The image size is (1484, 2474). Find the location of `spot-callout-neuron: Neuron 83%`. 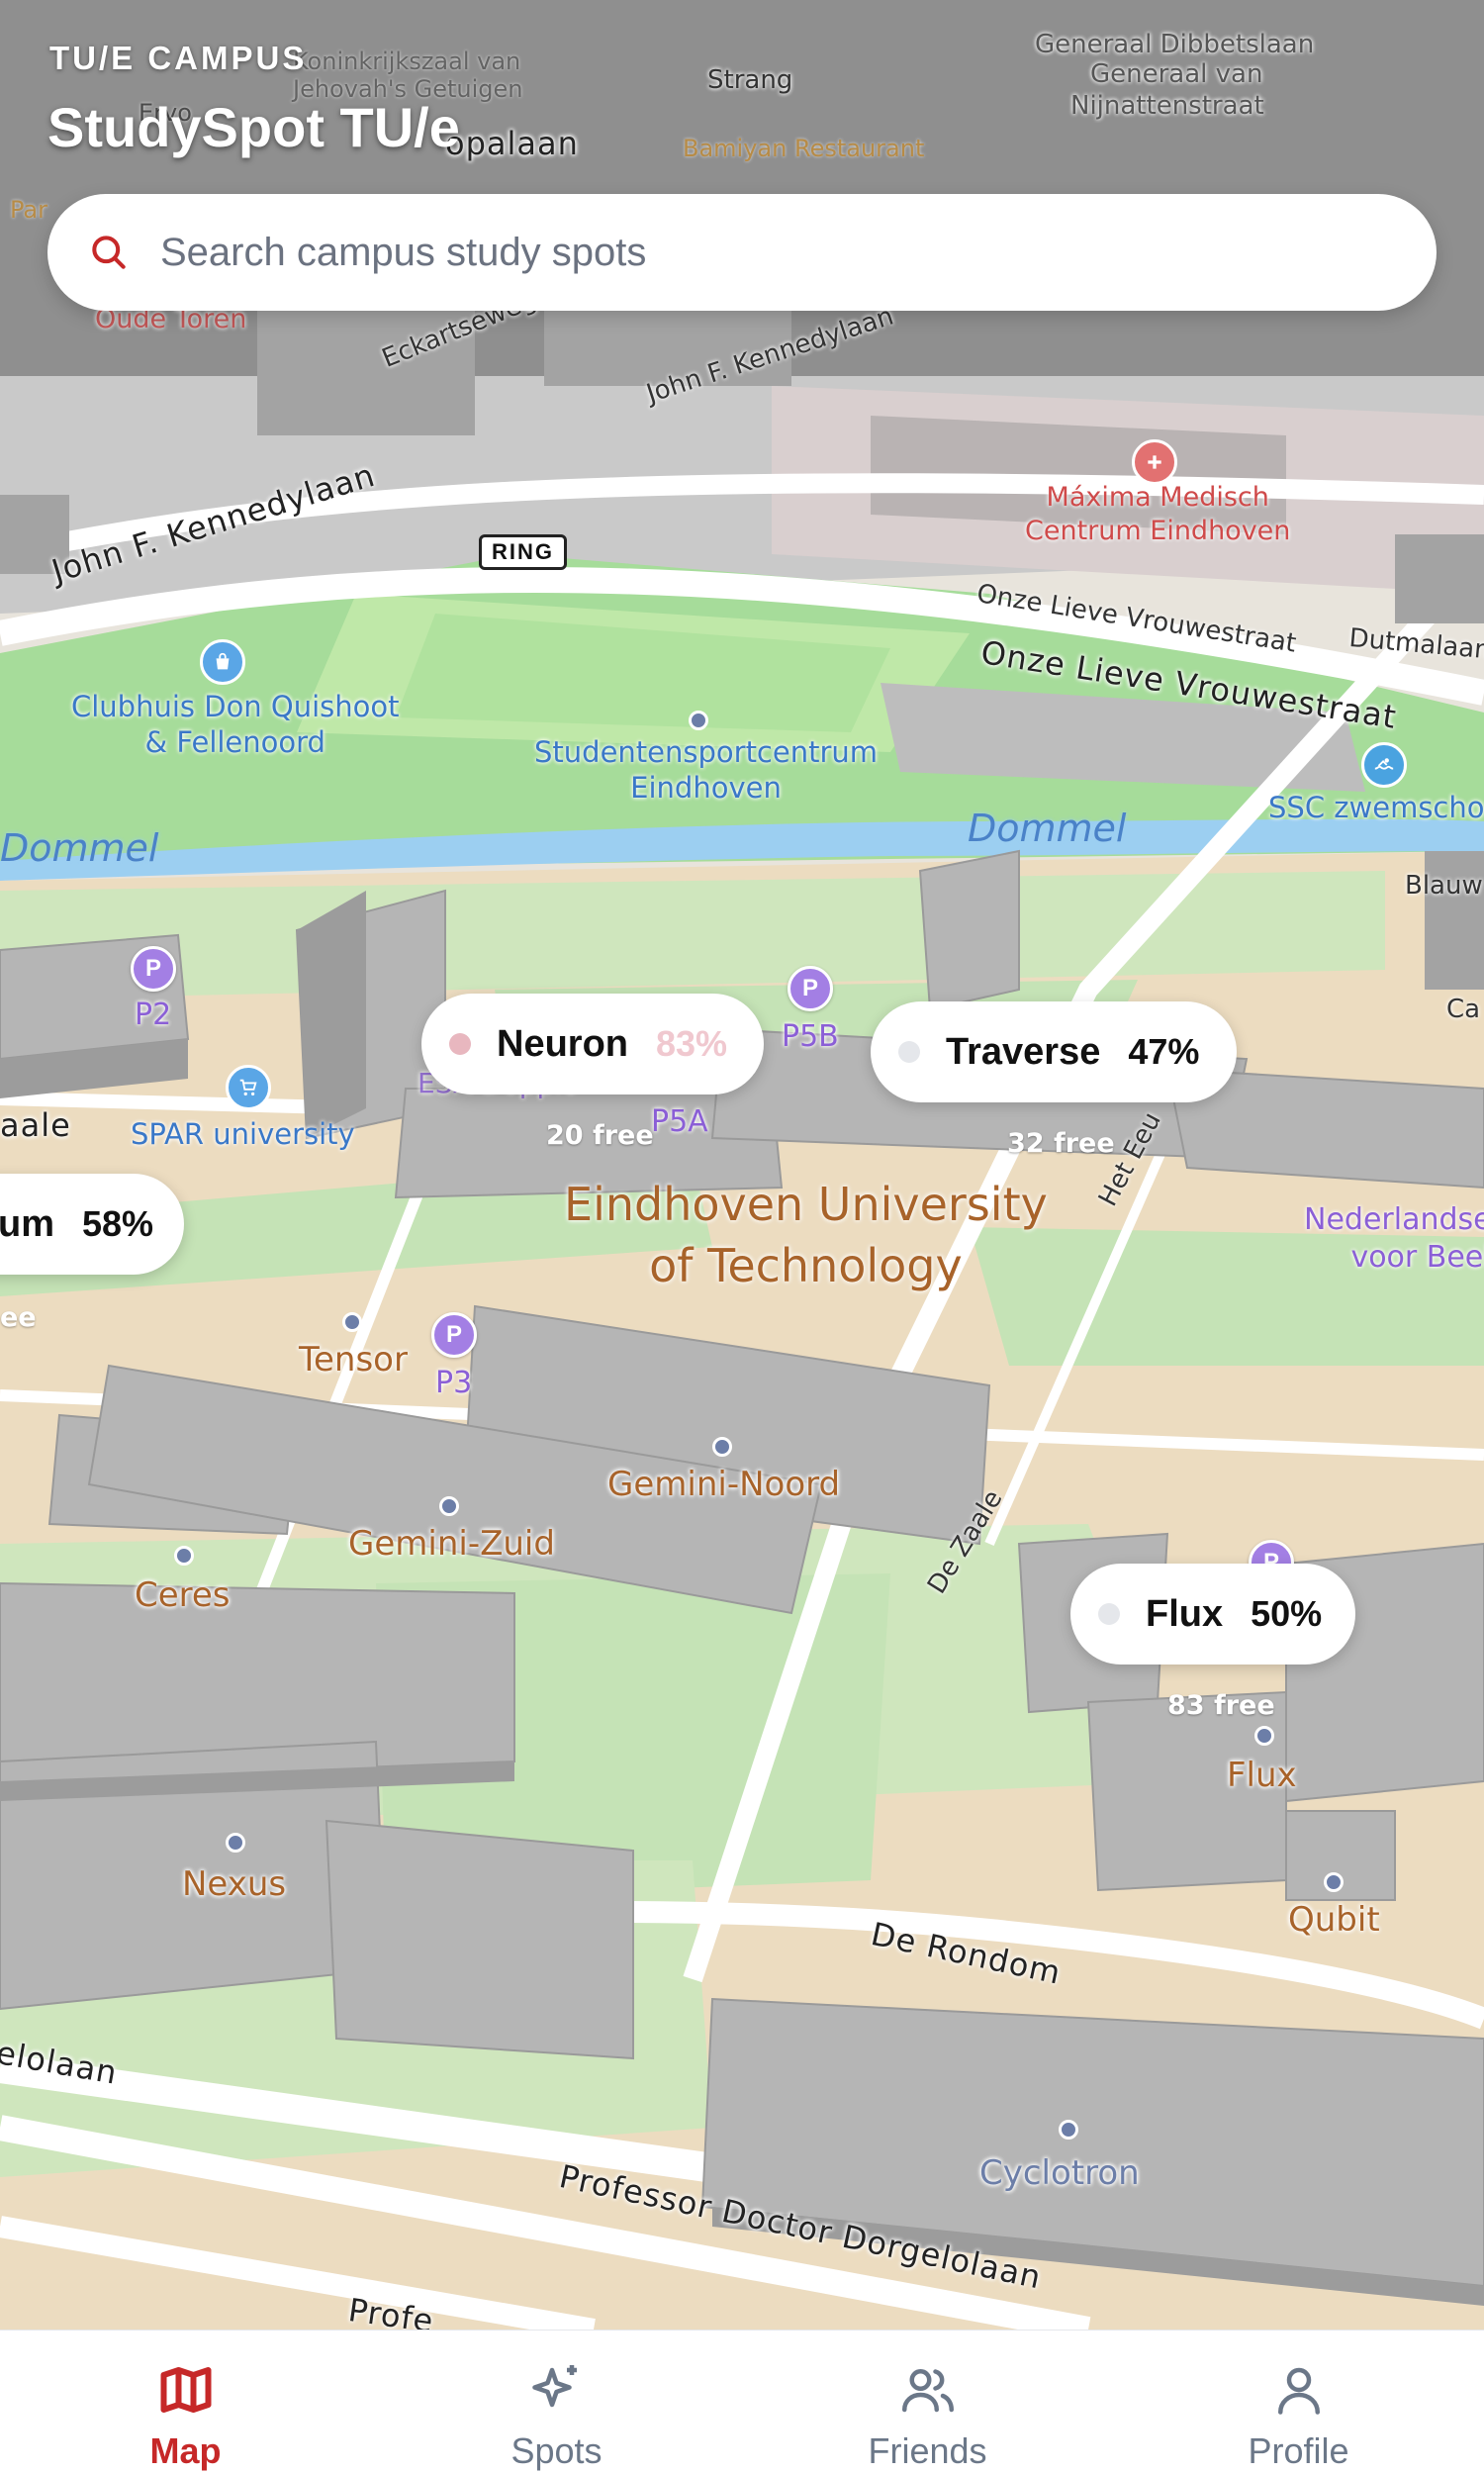

spot-callout-neuron: Neuron 83% is located at coordinates (592, 1044).